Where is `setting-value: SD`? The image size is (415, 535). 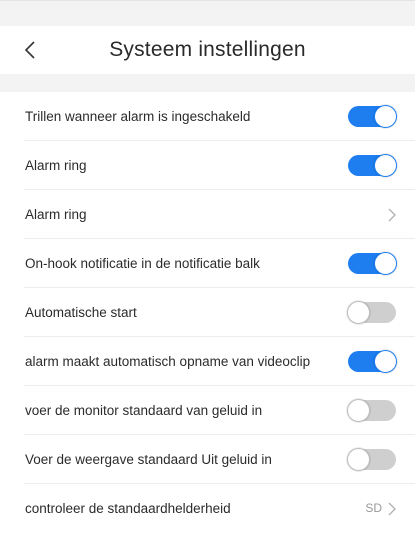 setting-value: SD is located at coordinates (373, 508).